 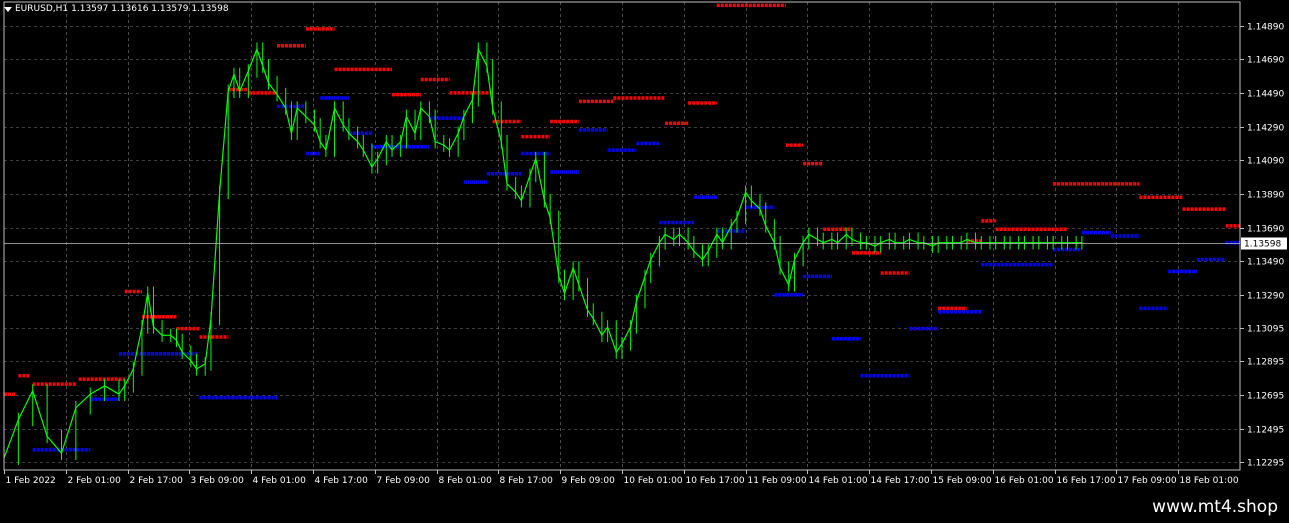 I want to click on x-tick-label: 10 Feb 01:00, so click(x=653, y=481).